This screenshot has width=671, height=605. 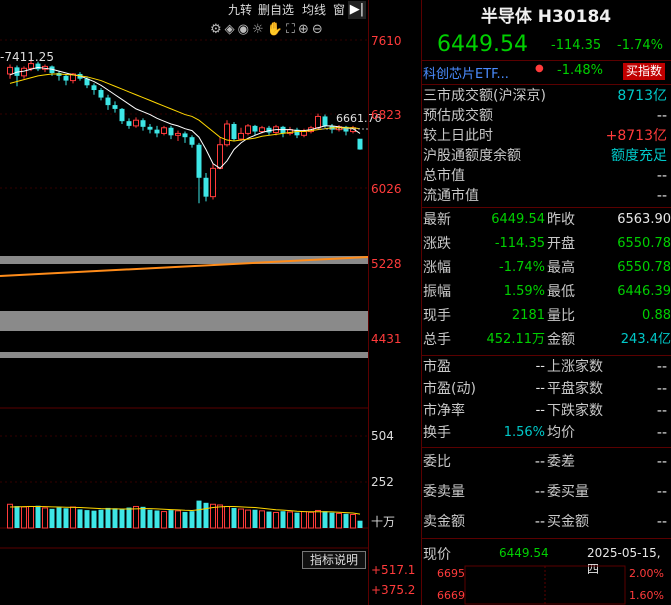 What do you see at coordinates (258, 31) in the screenshot?
I see `bulb-icon: ☼` at bounding box center [258, 31].